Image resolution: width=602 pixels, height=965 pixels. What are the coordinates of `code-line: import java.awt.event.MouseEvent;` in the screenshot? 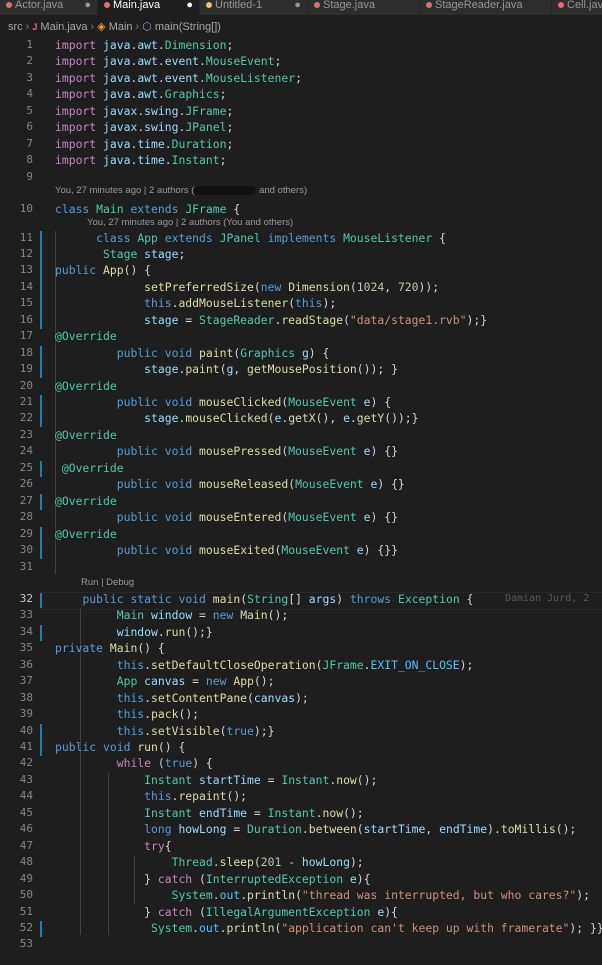 It's located at (168, 61).